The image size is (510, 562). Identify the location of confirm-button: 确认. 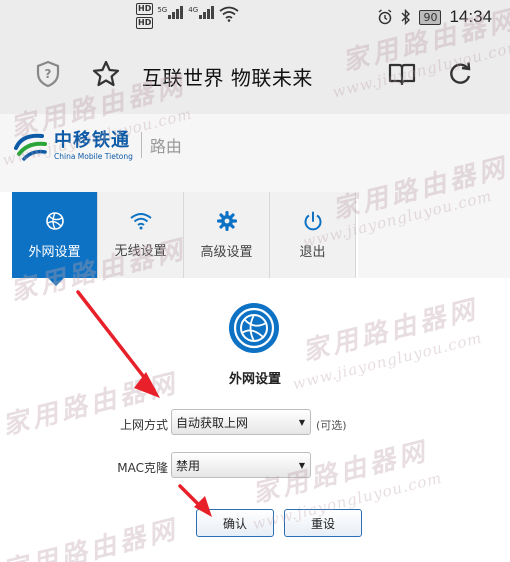
(235, 523).